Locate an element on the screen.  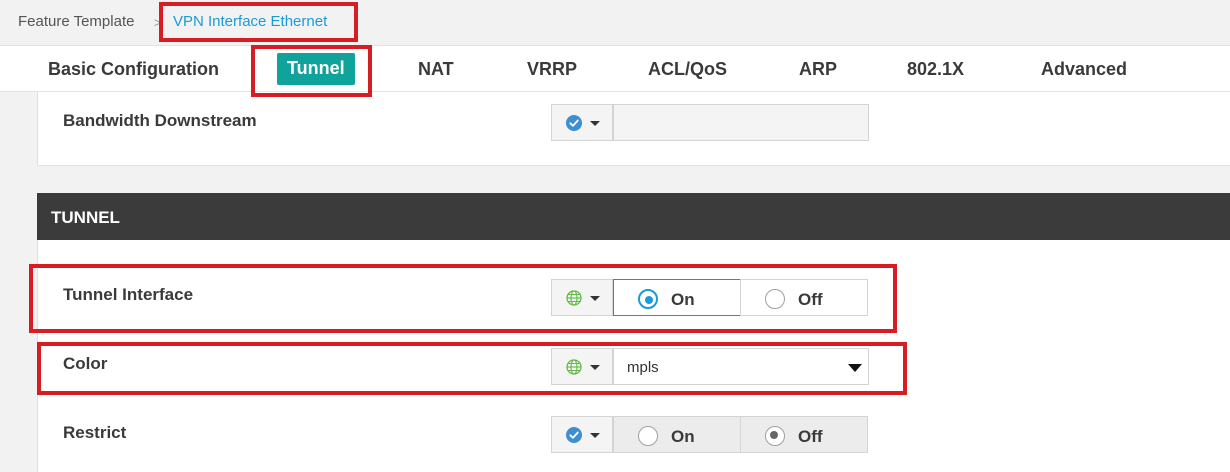
caret-down-icon is located at coordinates (855, 368).